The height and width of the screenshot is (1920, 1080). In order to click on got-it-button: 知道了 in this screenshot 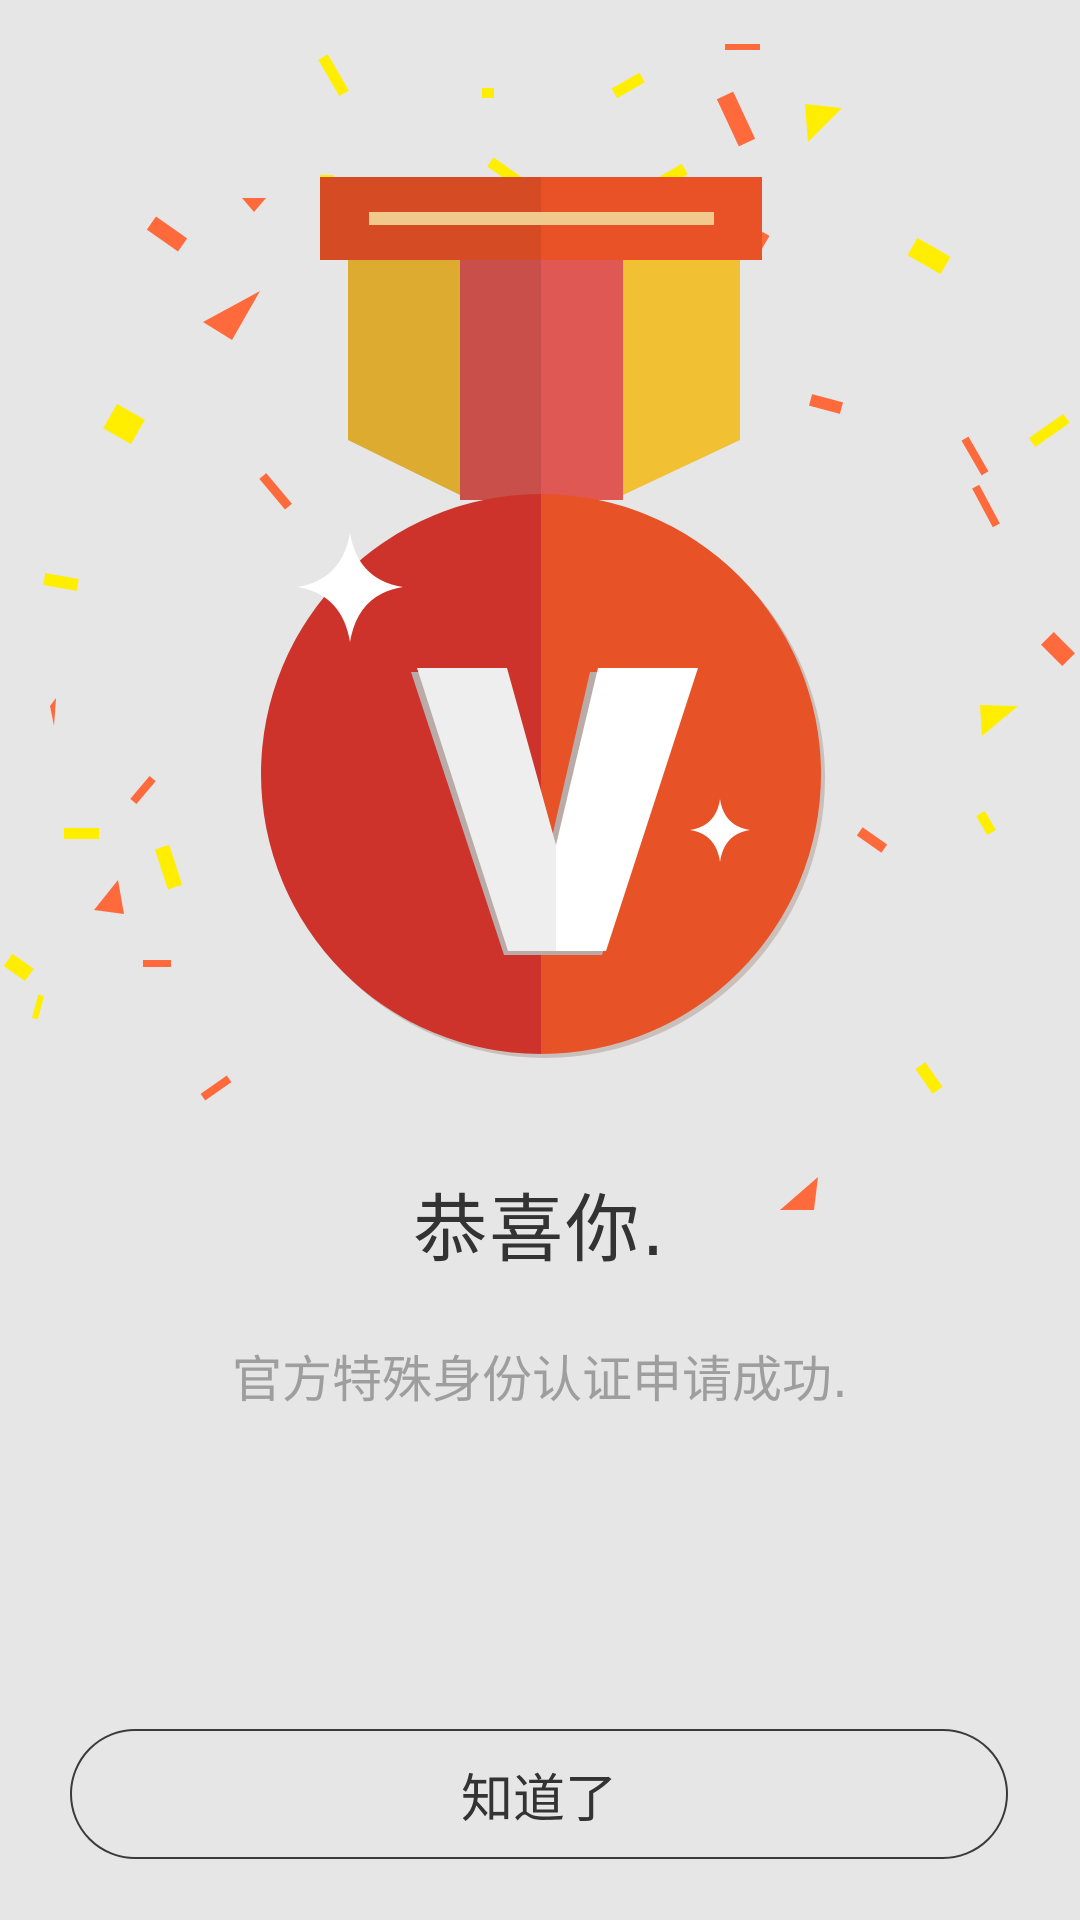, I will do `click(539, 1794)`.